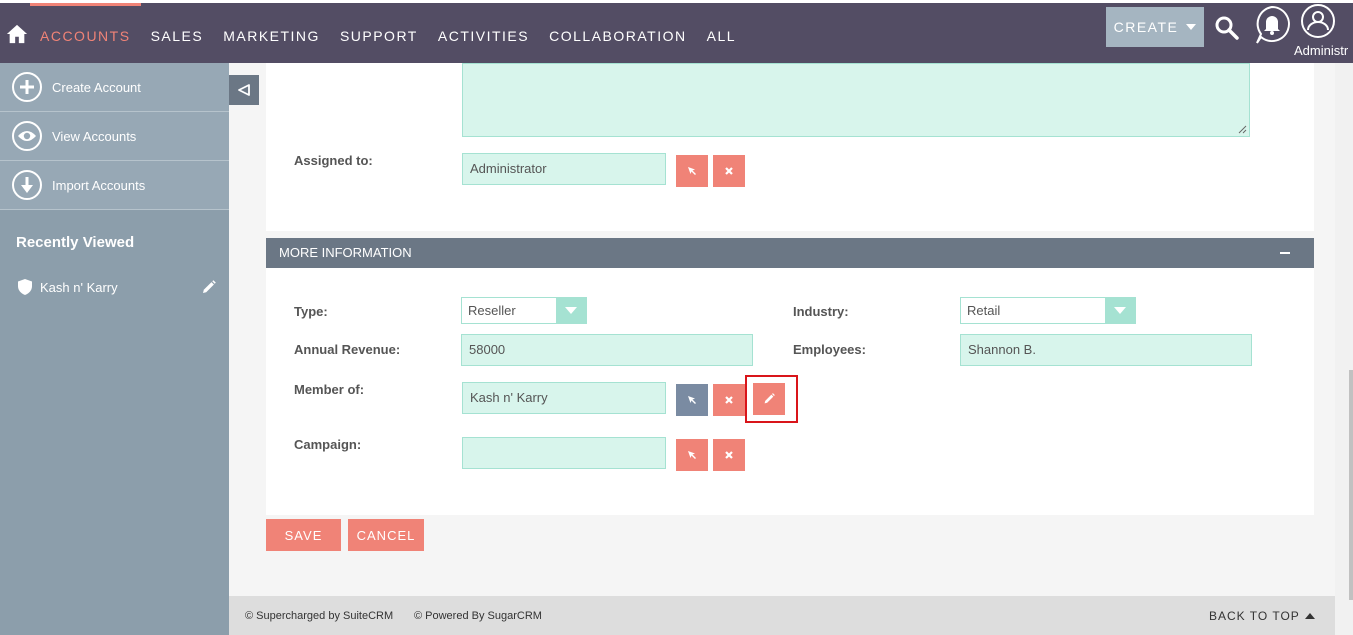 Image resolution: width=1353 pixels, height=635 pixels. What do you see at coordinates (27, 185) in the screenshot?
I see `download-icon` at bounding box center [27, 185].